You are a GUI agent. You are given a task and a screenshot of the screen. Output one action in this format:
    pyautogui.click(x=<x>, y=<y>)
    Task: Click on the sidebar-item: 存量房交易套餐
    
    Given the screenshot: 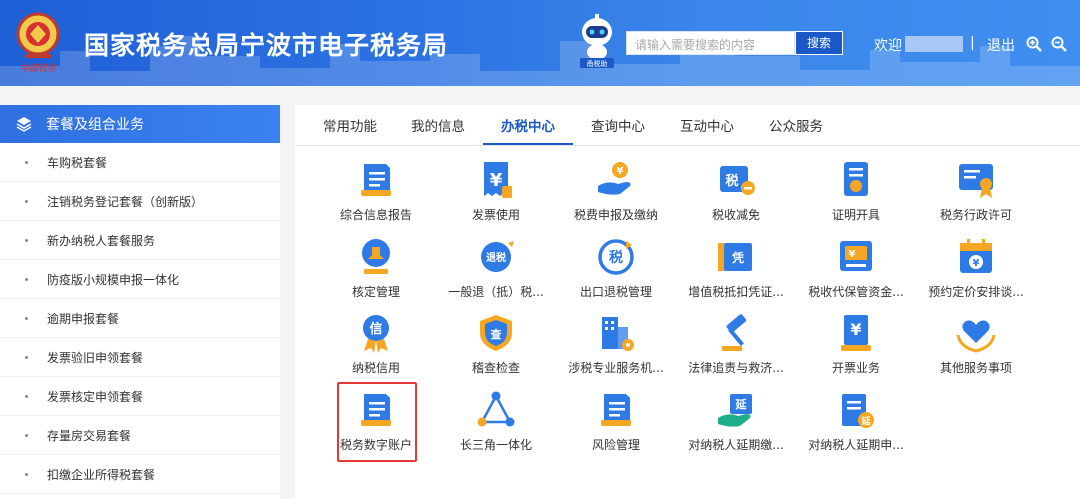 What is the action you would take?
    pyautogui.click(x=140, y=435)
    